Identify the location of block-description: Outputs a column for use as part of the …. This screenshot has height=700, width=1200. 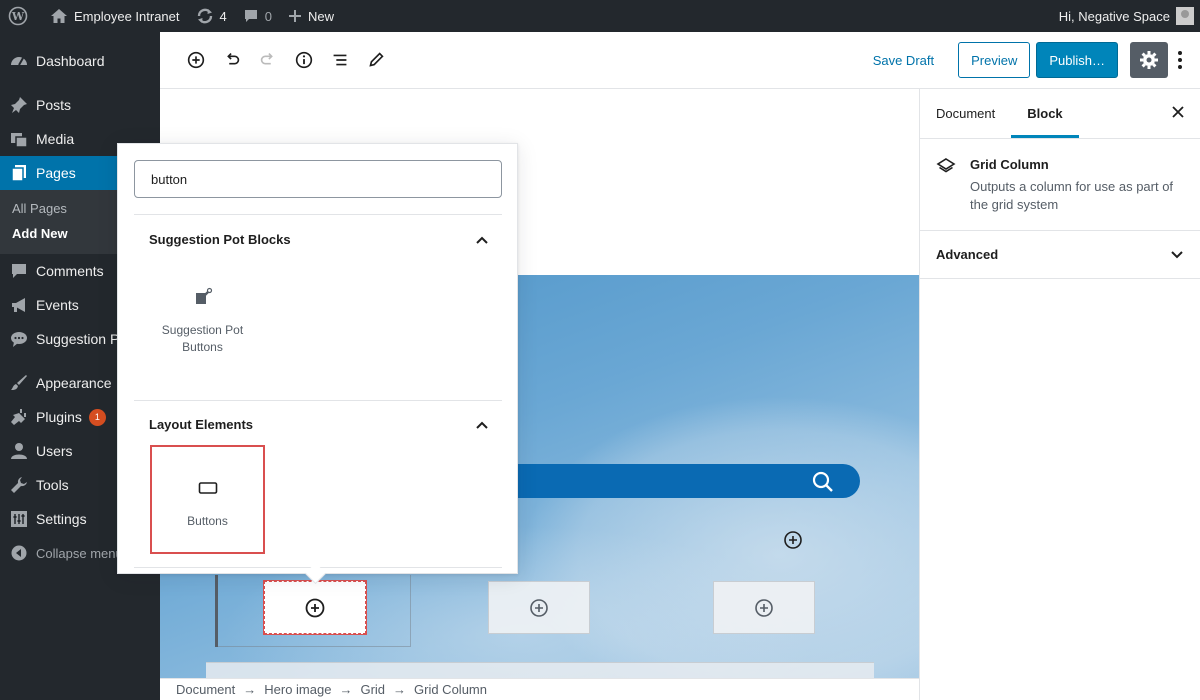
(1072, 195).